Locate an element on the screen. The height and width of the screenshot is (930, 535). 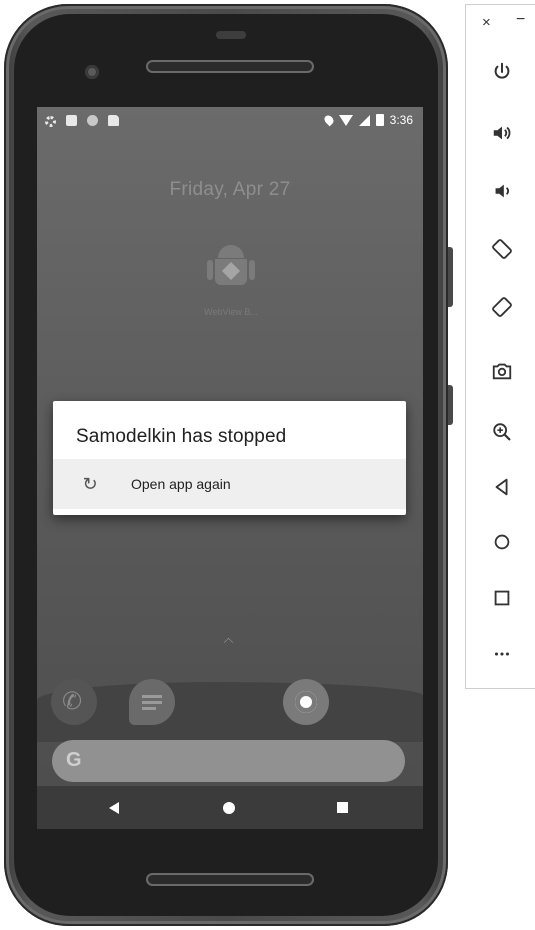
volume-down-icon is located at coordinates (502, 191).